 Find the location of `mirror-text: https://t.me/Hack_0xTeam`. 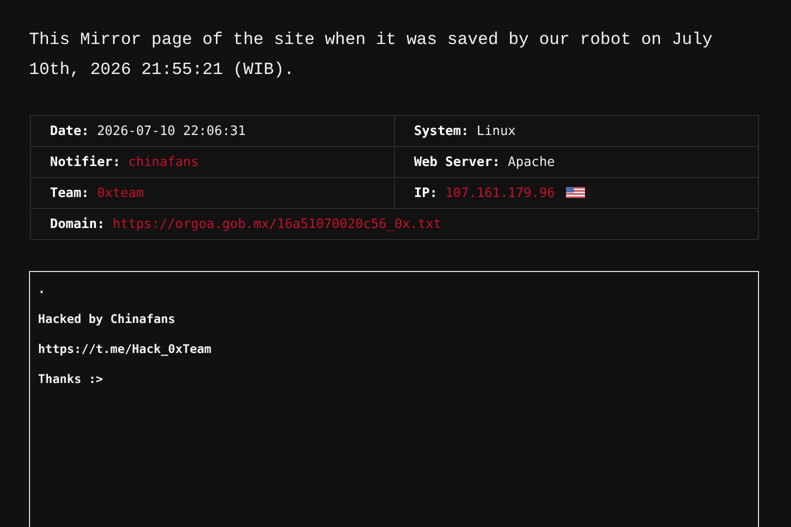

mirror-text: https://t.me/Hack_0xTeam is located at coordinates (125, 349).